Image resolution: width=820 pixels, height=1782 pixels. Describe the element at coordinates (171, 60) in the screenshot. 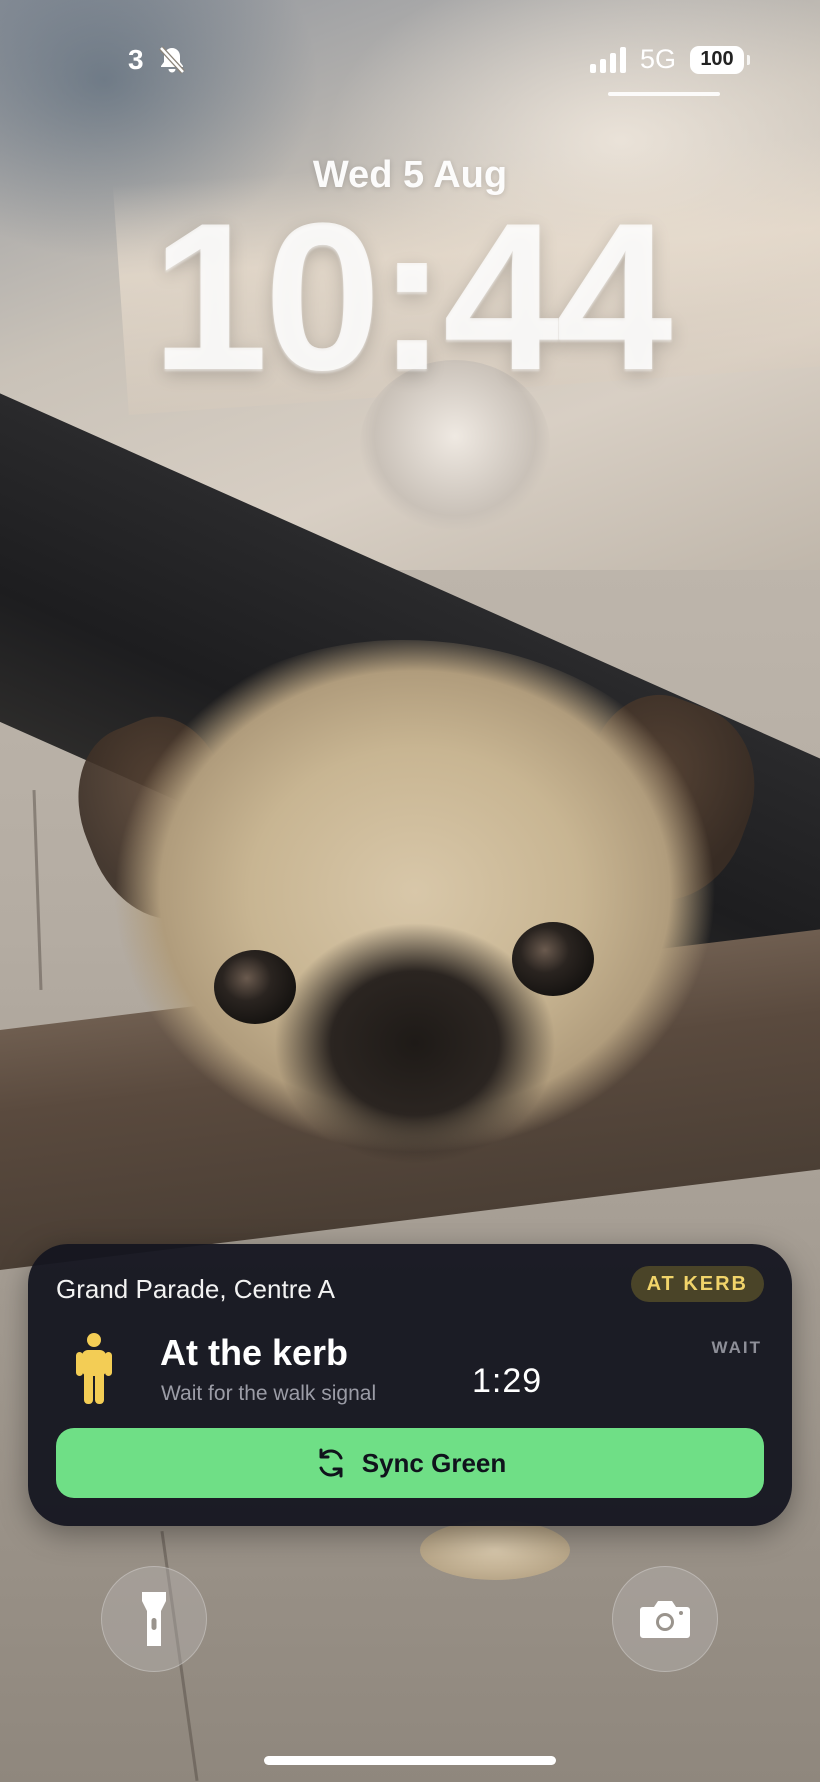

I see `bell-slash-icon` at that location.